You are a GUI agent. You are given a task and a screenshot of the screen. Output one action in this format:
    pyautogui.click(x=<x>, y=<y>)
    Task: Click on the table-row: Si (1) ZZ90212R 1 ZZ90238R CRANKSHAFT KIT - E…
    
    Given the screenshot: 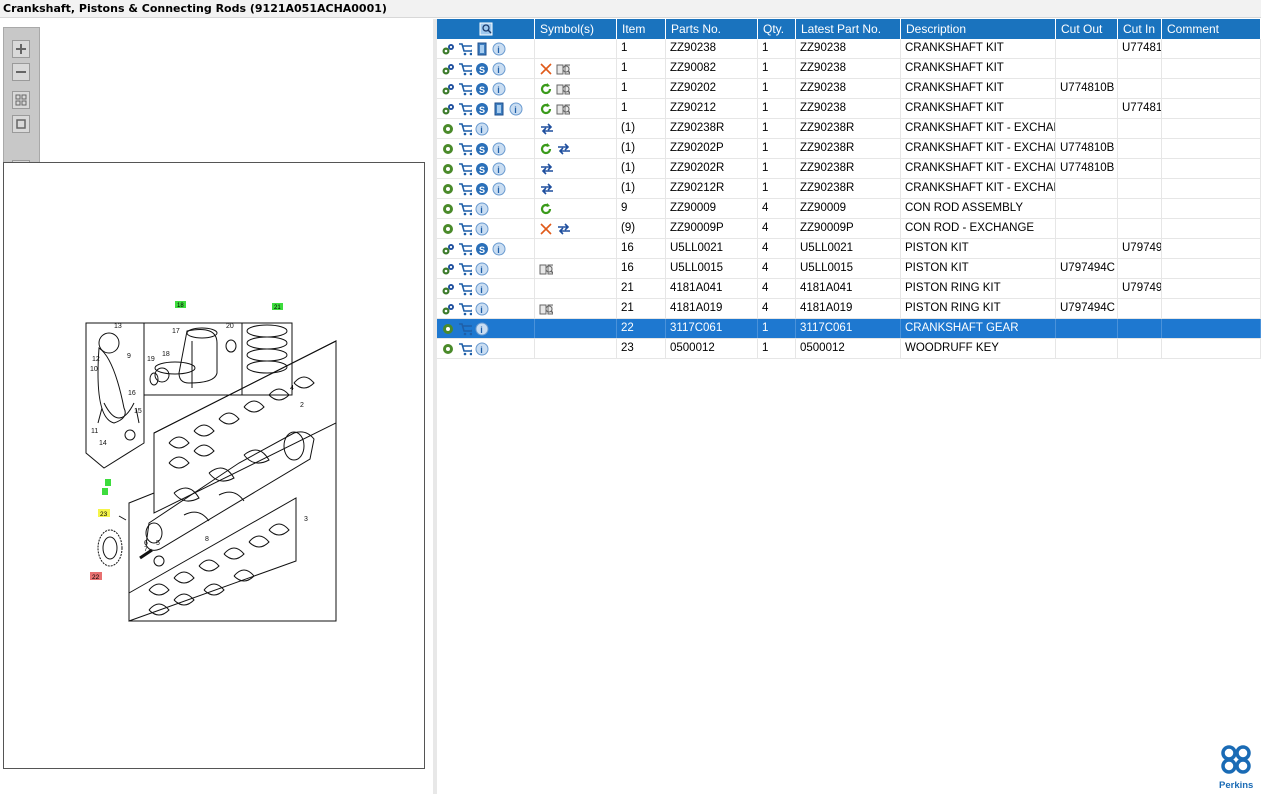 What is the action you would take?
    pyautogui.click(x=849, y=189)
    